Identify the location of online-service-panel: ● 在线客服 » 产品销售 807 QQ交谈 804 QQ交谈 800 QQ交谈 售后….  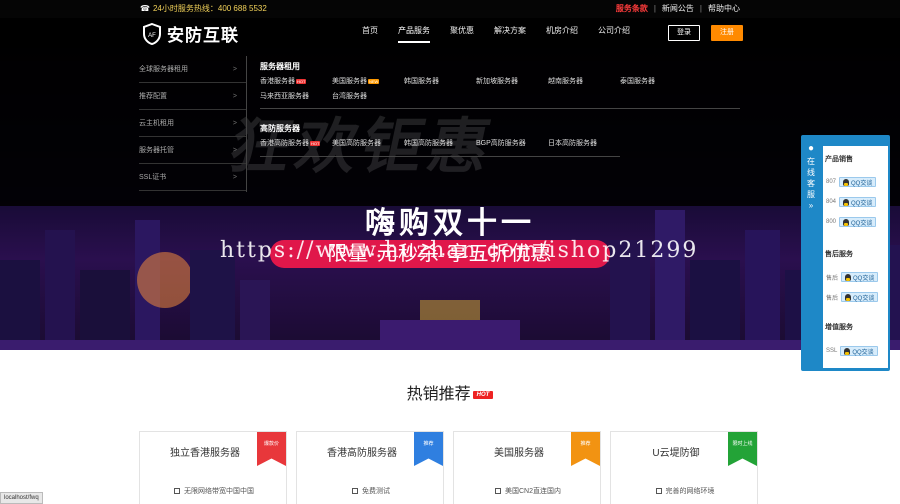
(845, 253).